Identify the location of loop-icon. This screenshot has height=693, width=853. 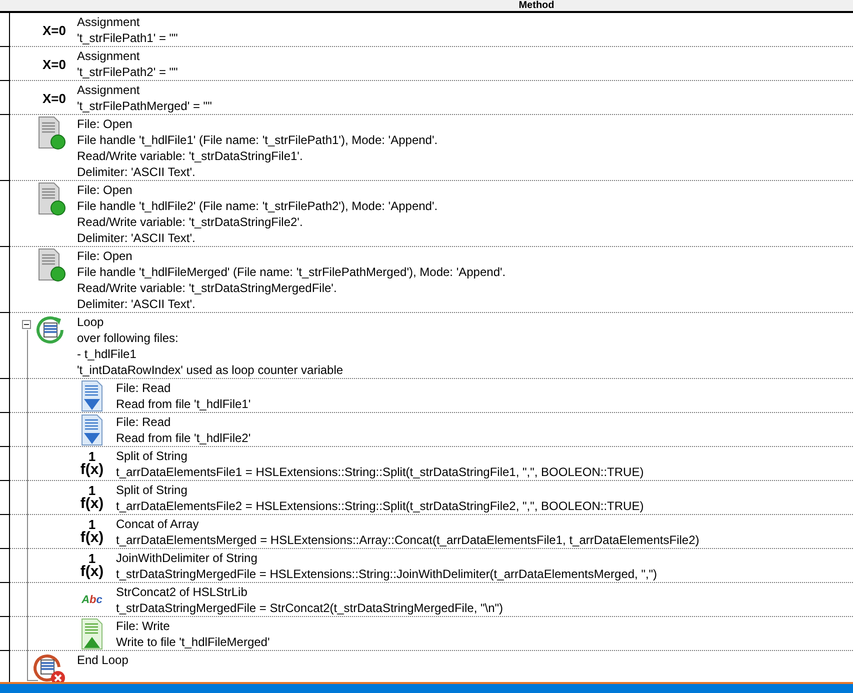
(50, 330).